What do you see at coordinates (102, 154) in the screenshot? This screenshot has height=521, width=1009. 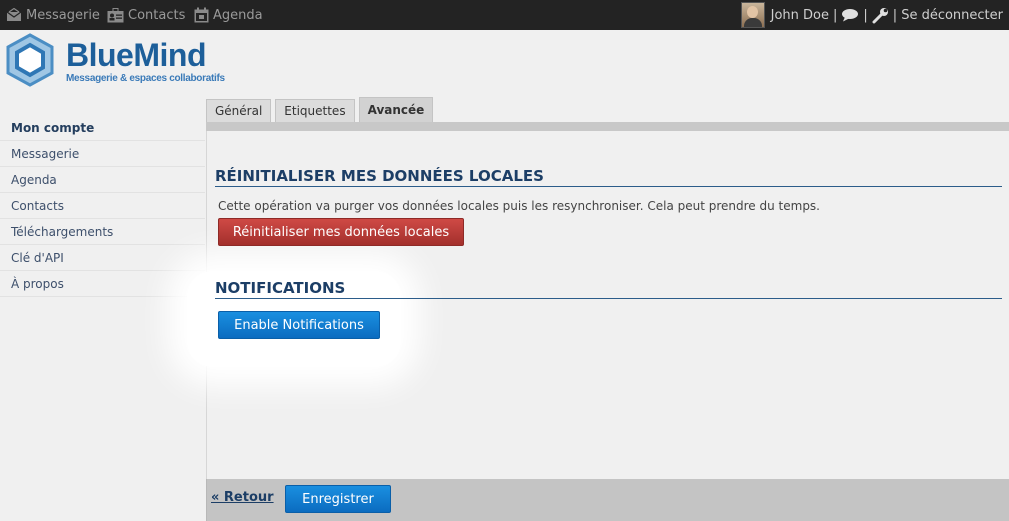 I see `sidebar-item-messagerie: Messagerie` at bounding box center [102, 154].